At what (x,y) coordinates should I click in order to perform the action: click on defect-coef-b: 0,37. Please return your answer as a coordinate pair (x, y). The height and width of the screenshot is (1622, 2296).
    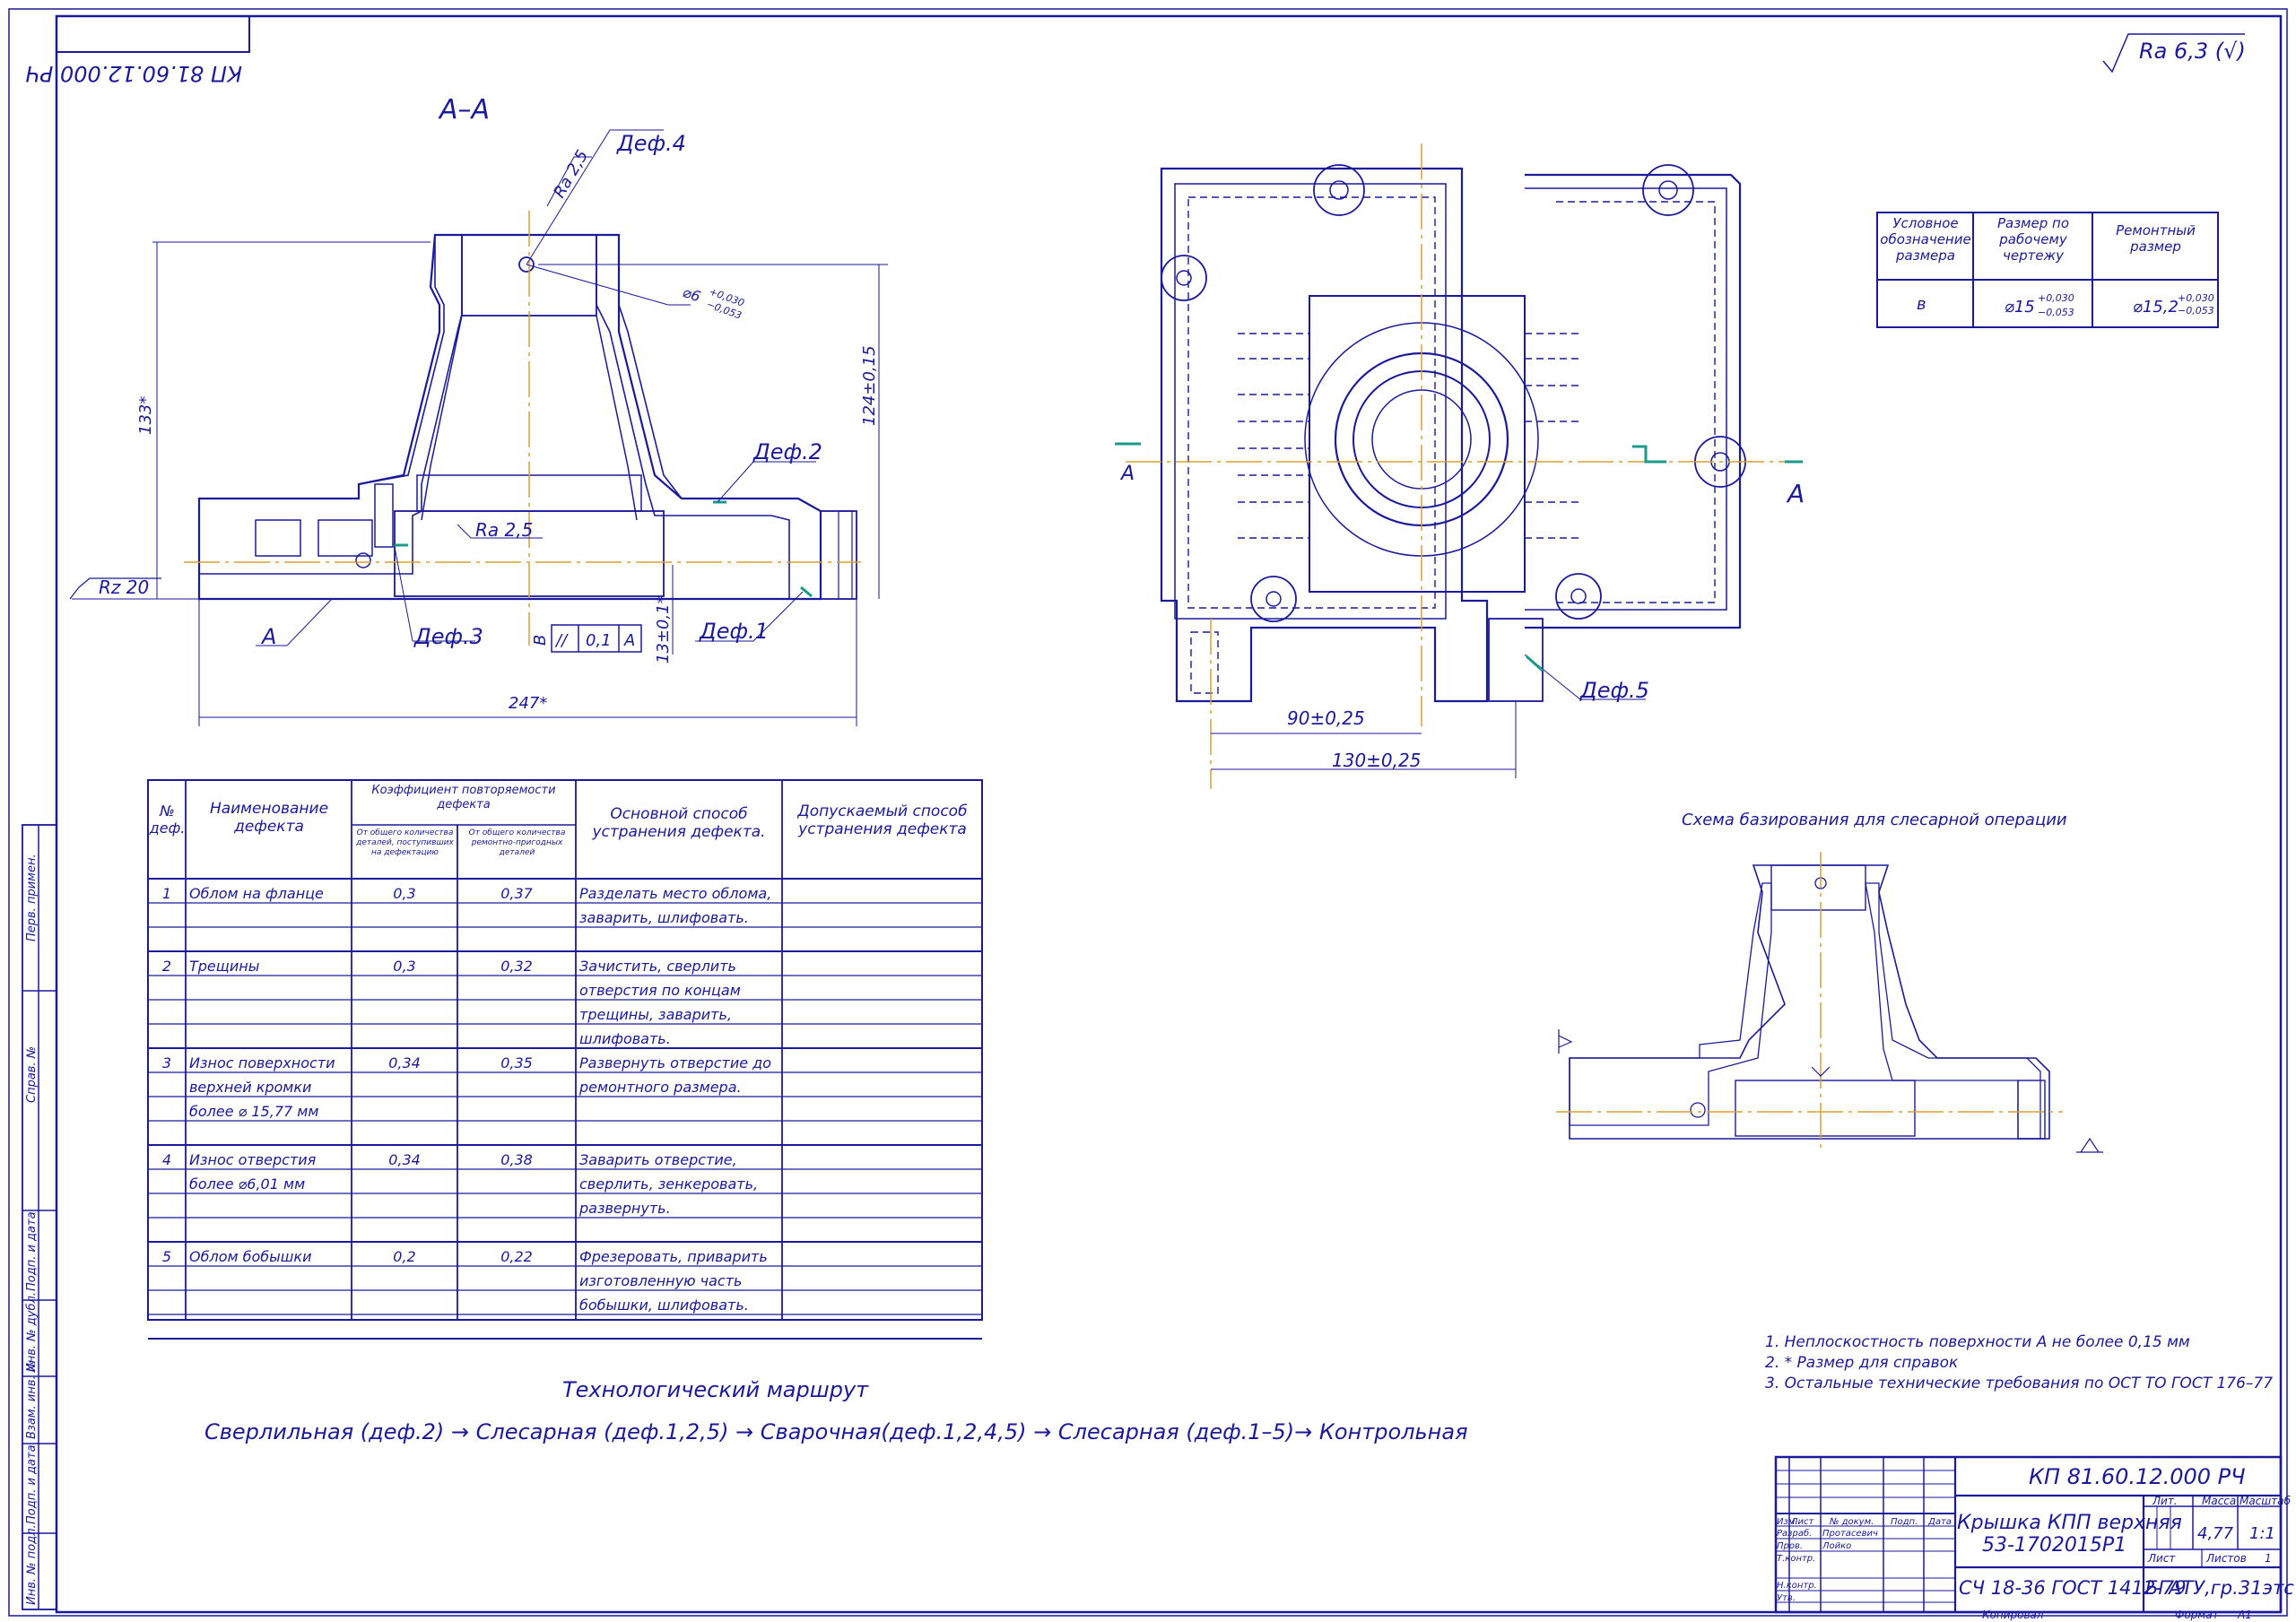
    Looking at the image, I should click on (516, 893).